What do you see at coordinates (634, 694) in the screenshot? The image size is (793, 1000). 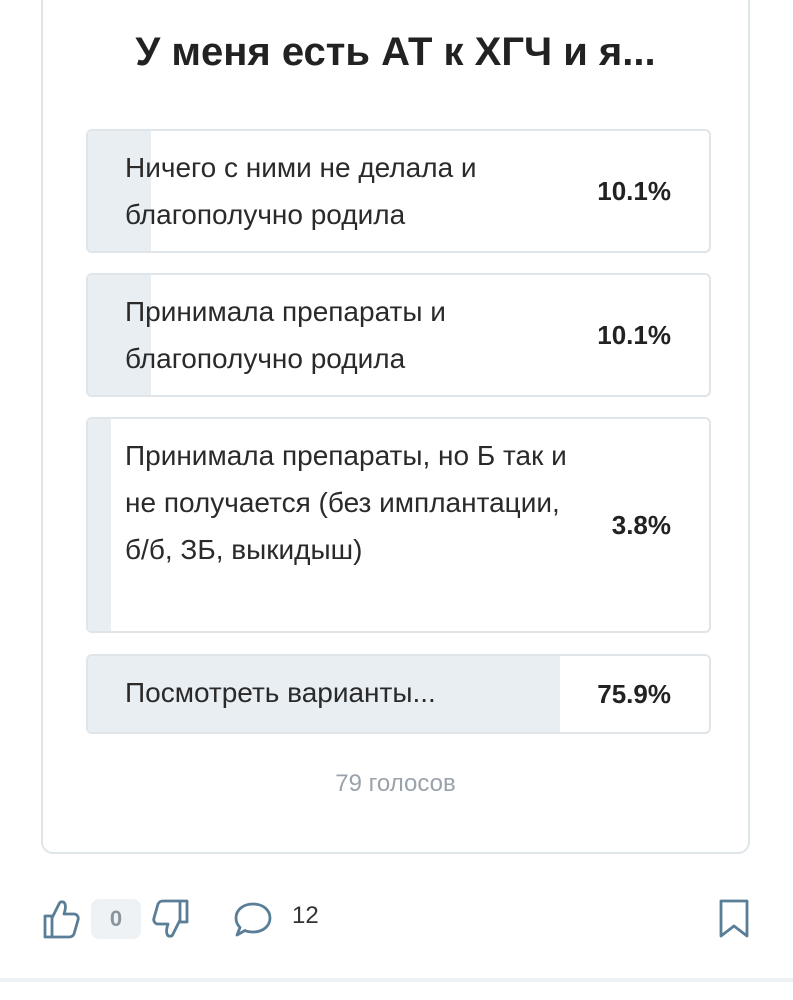 I see `option-percent: 75.9%` at bounding box center [634, 694].